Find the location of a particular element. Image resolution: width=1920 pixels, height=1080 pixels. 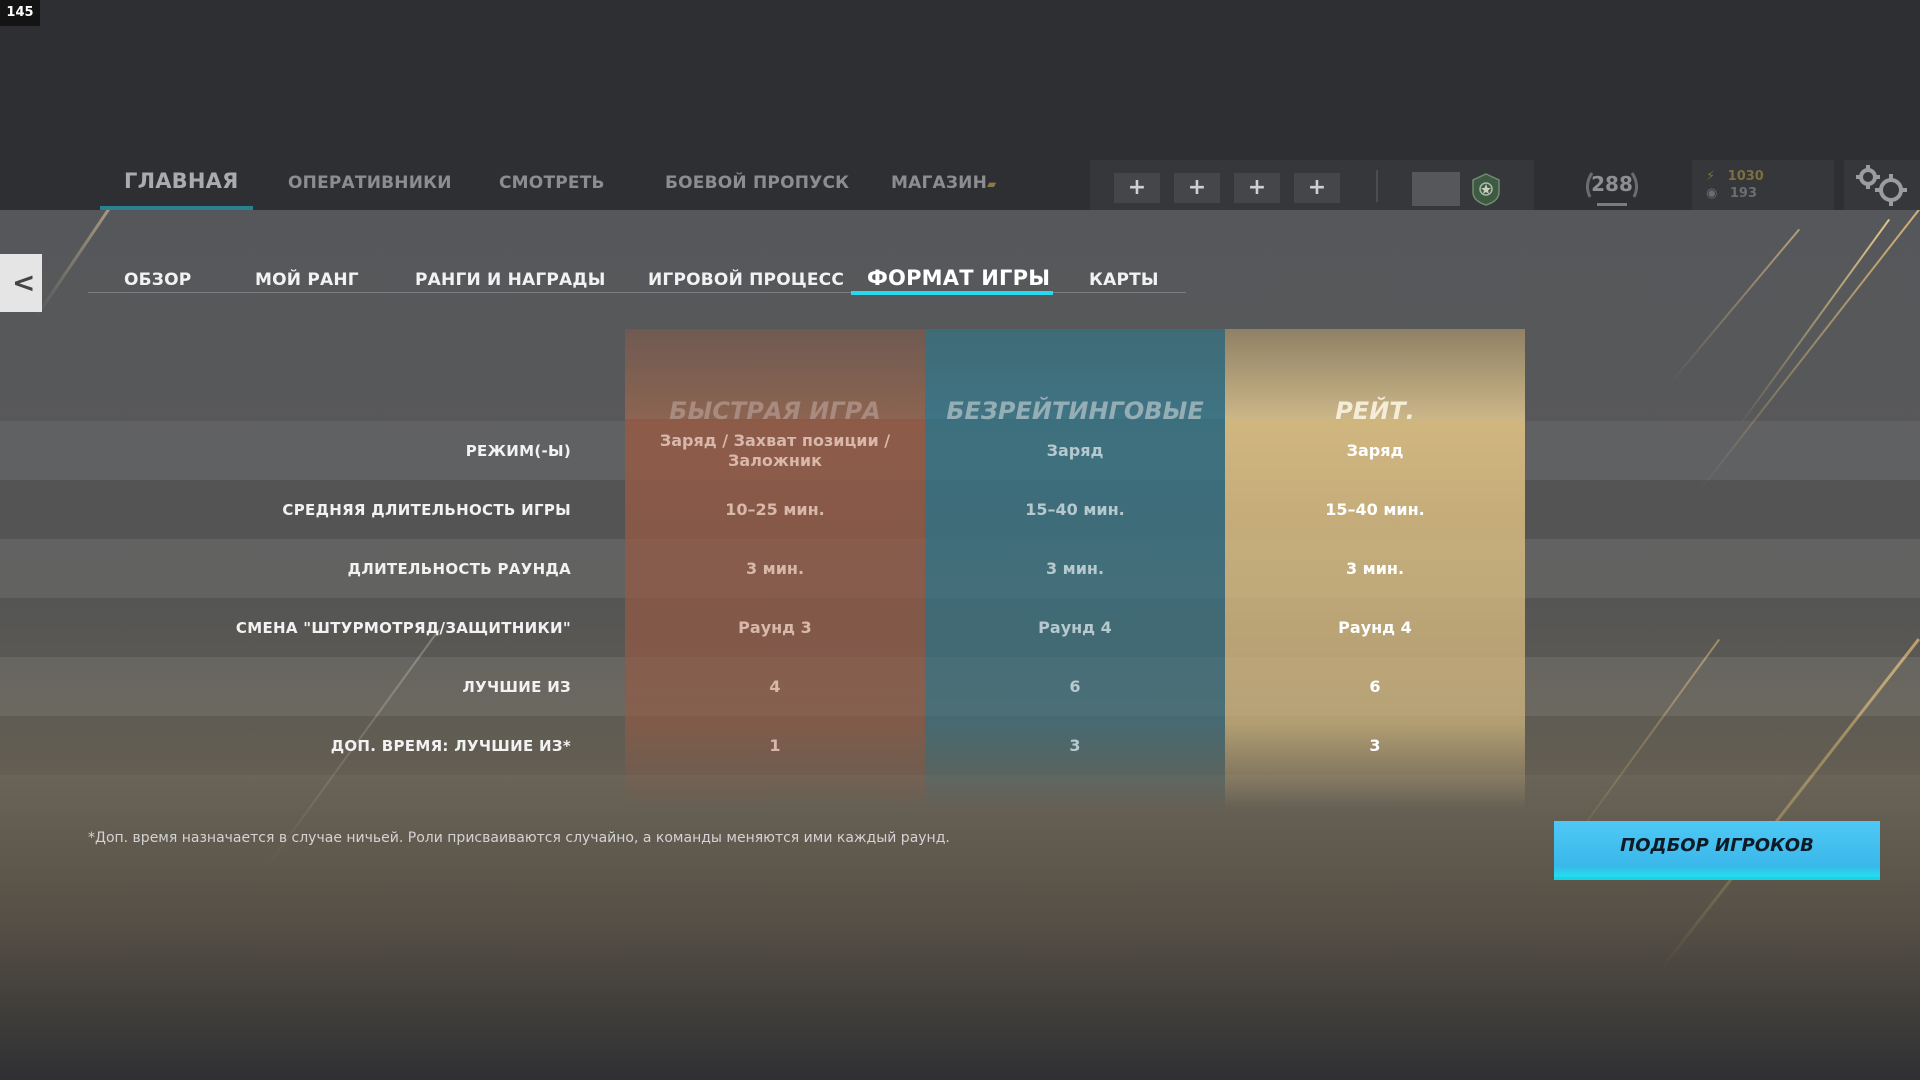

invite-slot-1: + is located at coordinates (1137, 188).